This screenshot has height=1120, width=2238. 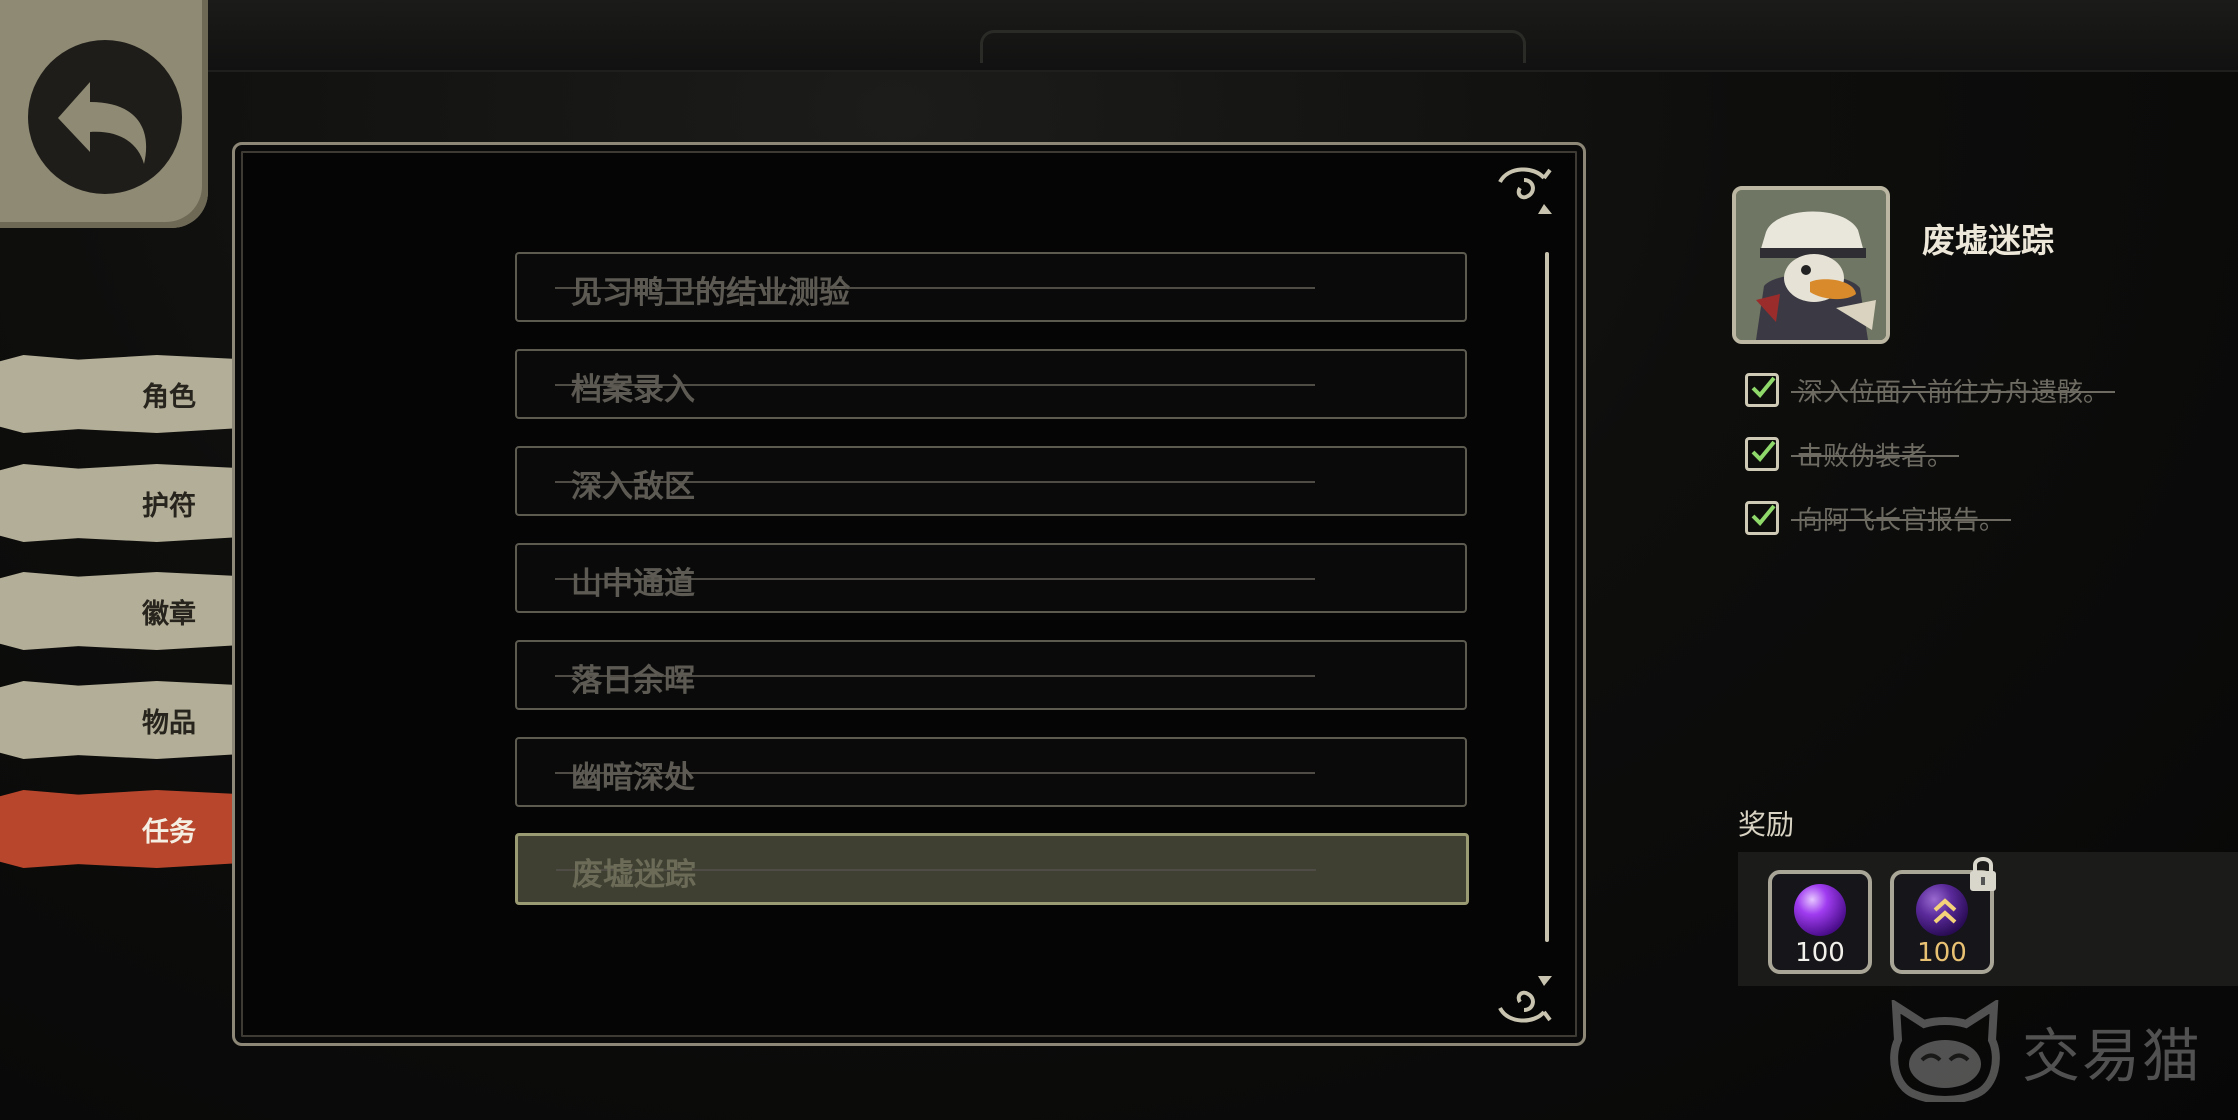 I want to click on quest-row: 见习鸭卫的结业测验, so click(x=991, y=287).